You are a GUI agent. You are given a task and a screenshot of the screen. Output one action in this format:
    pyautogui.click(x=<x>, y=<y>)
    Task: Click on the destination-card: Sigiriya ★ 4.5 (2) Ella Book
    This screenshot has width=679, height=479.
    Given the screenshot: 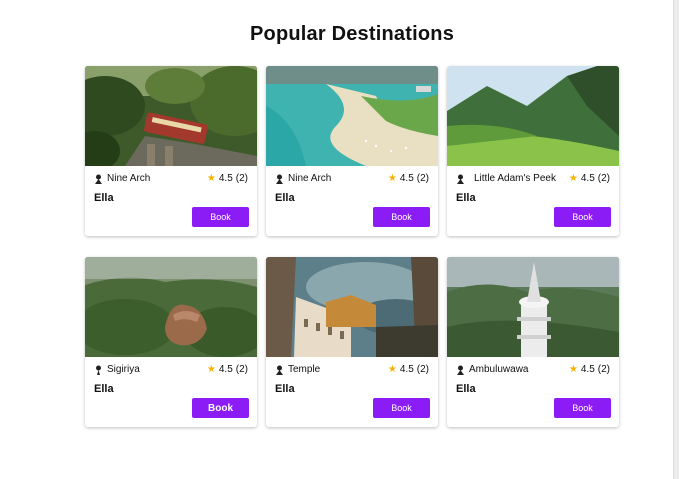 What is the action you would take?
    pyautogui.click(x=171, y=342)
    